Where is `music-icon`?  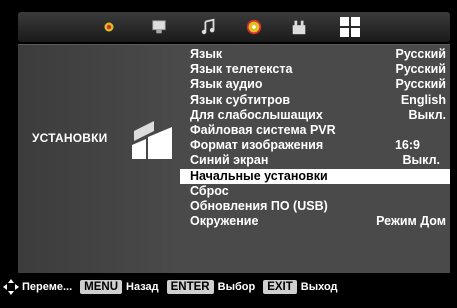
music-icon is located at coordinates (208, 26).